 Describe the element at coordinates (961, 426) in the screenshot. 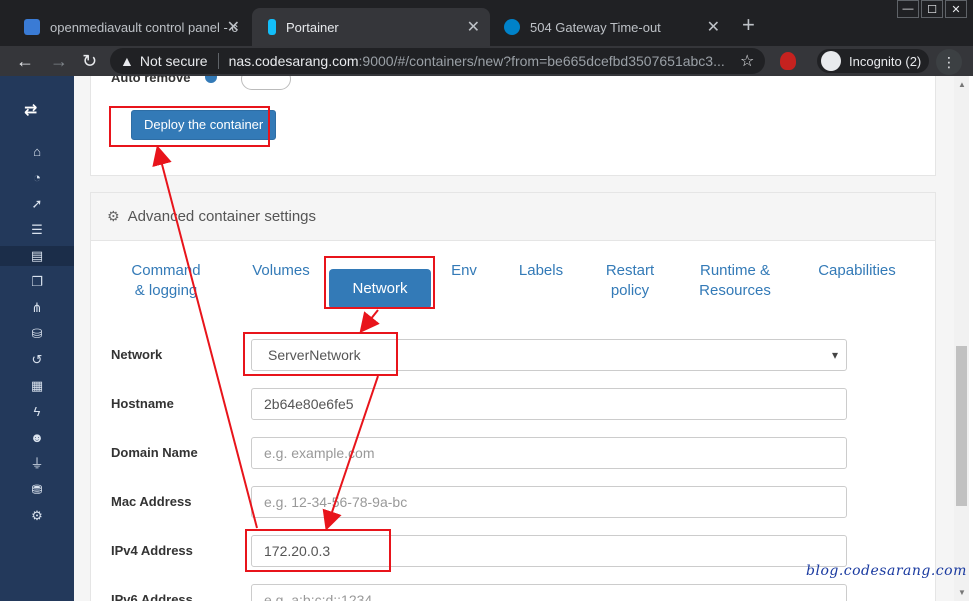

I see `scroll-thumb` at that location.